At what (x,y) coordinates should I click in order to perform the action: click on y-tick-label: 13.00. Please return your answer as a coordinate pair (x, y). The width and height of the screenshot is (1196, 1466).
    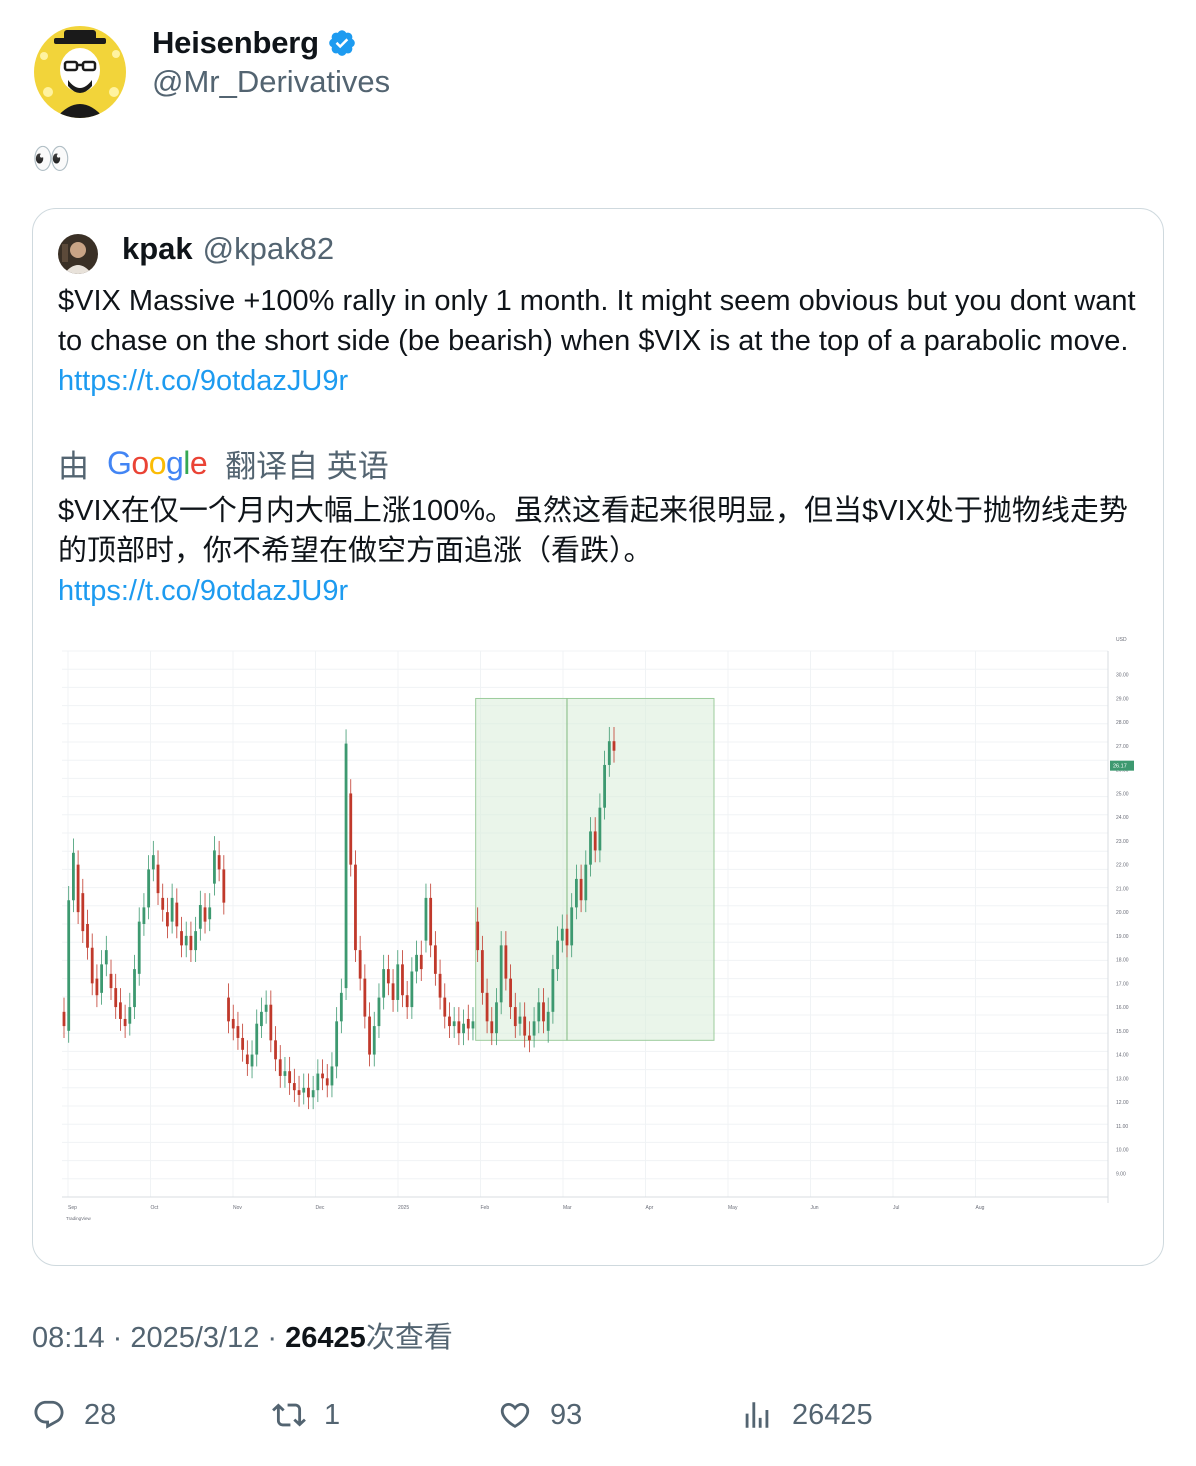
    Looking at the image, I should click on (1122, 1079).